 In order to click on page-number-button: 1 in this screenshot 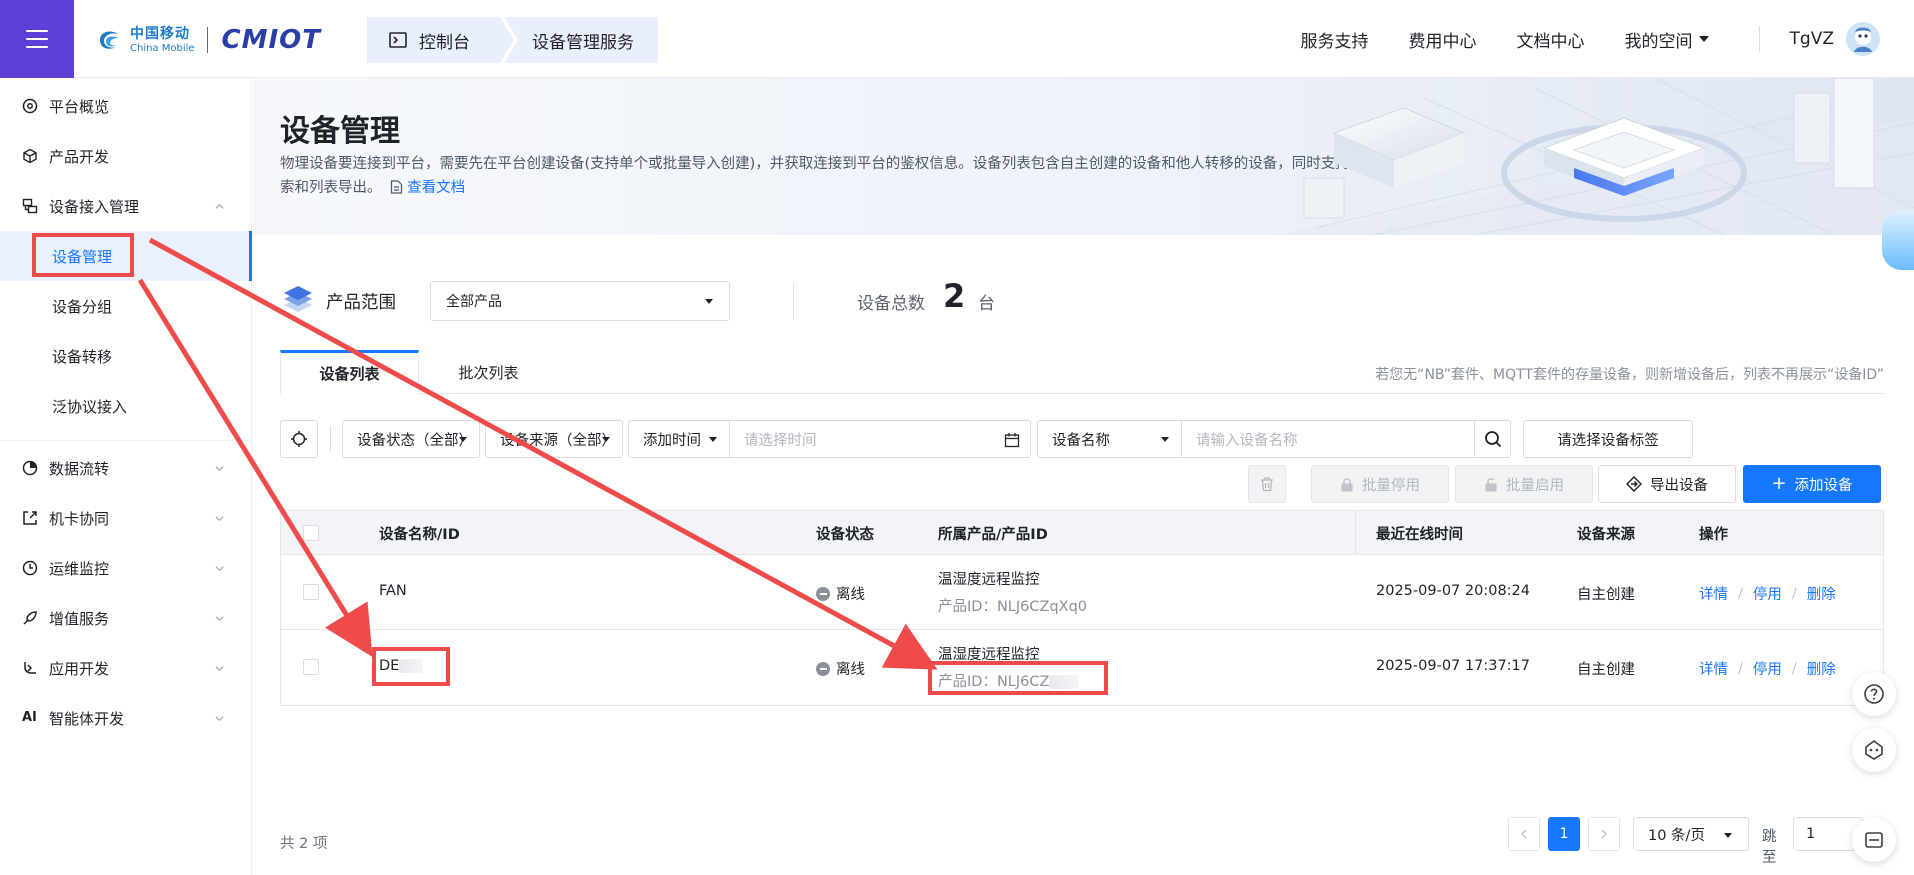, I will do `click(1564, 834)`.